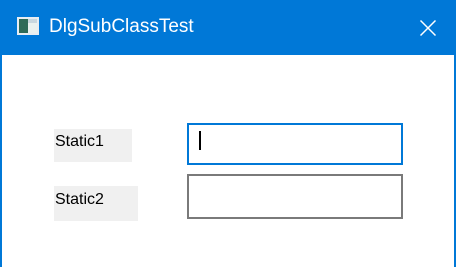 The height and width of the screenshot is (267, 456). What do you see at coordinates (295, 196) in the screenshot?
I see `edit2-field` at bounding box center [295, 196].